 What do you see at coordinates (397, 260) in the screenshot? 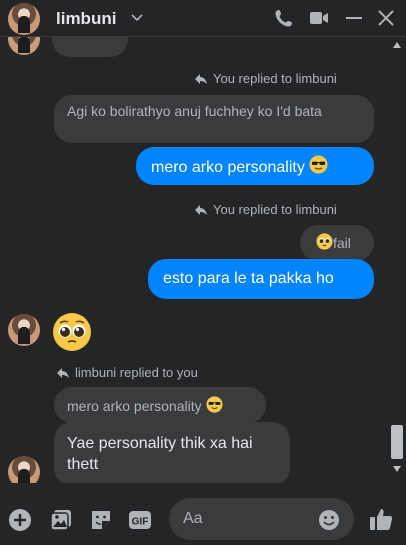
I see `scrollbar` at bounding box center [397, 260].